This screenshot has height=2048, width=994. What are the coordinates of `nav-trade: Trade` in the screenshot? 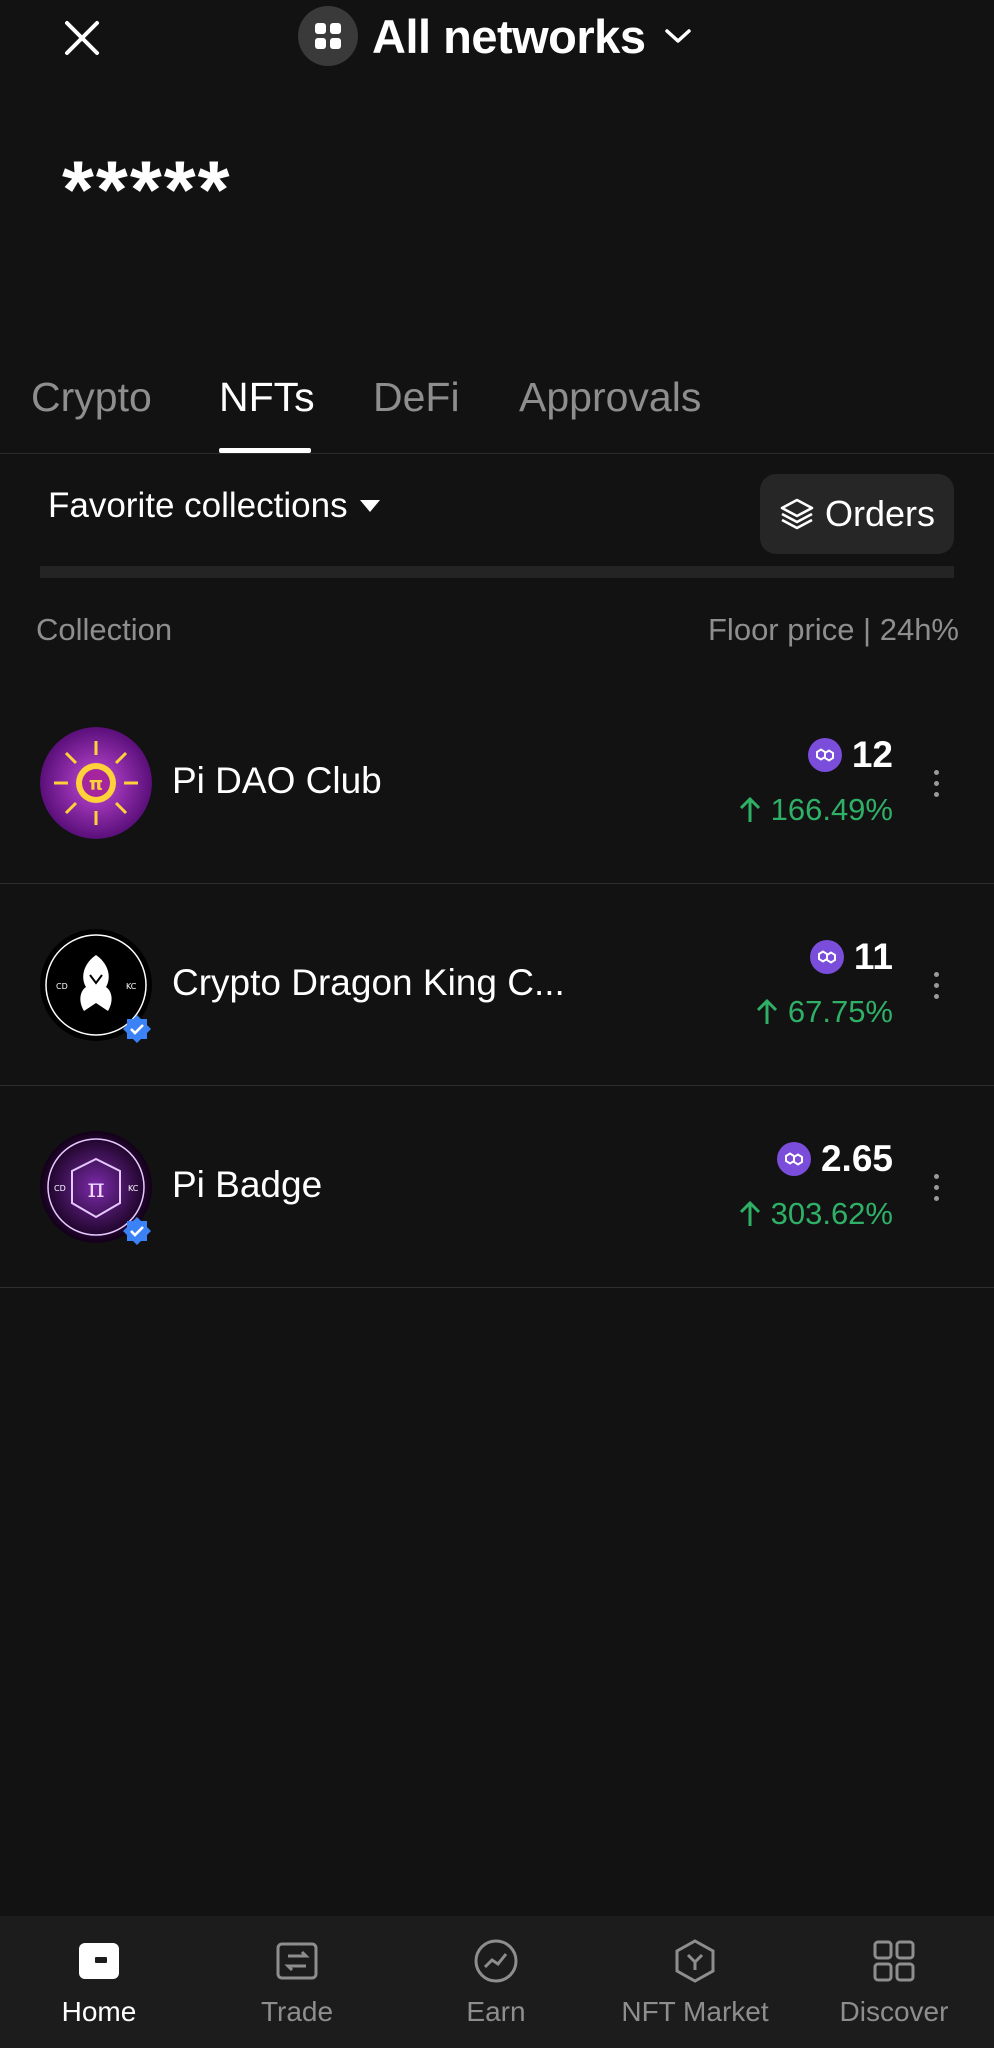 It's located at (297, 1982).